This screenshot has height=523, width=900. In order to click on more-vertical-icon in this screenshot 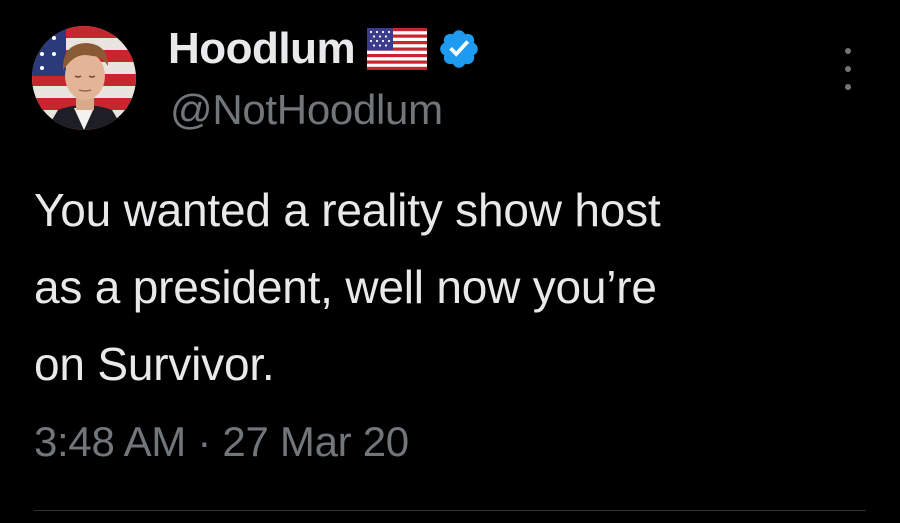, I will do `click(848, 51)`.